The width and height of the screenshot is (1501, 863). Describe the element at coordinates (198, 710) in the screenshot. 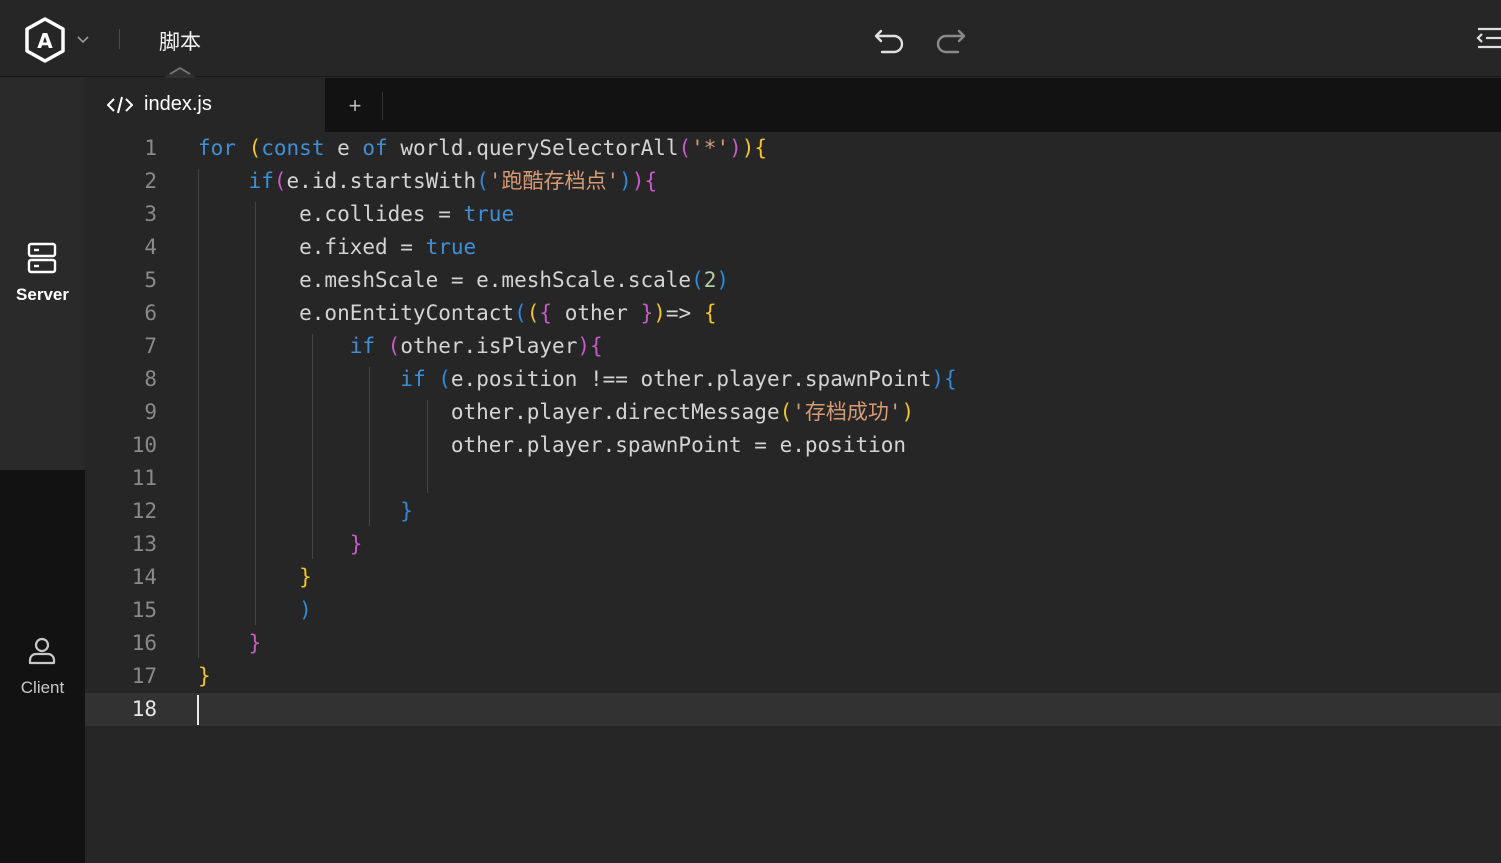

I see `text-cursor` at that location.